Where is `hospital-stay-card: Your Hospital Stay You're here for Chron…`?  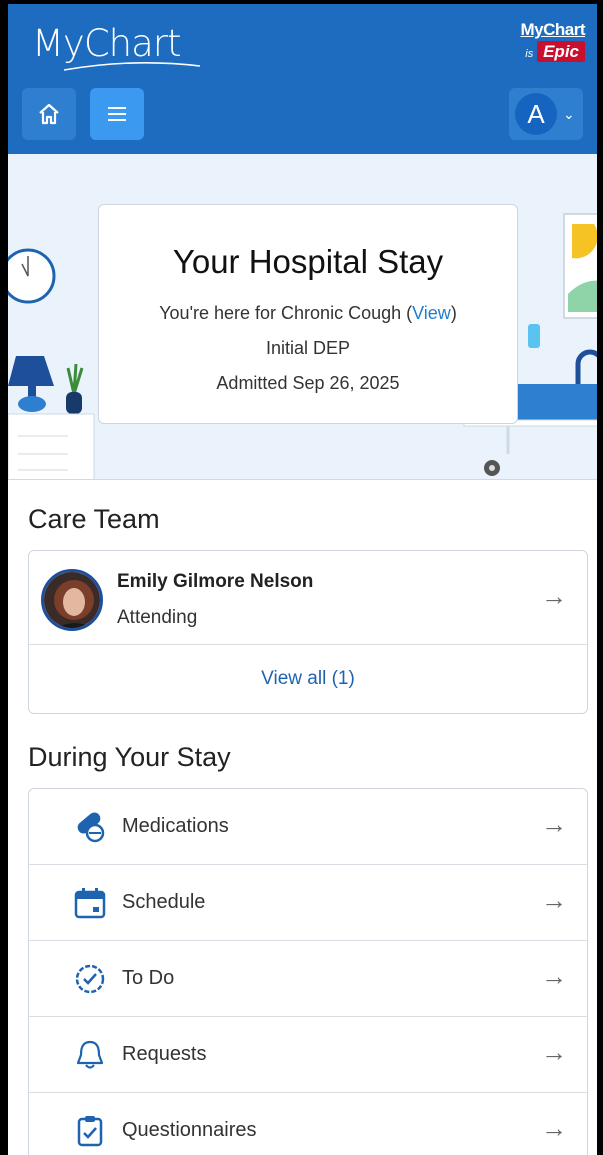
hospital-stay-card: Your Hospital Stay You're here for Chron… is located at coordinates (308, 314).